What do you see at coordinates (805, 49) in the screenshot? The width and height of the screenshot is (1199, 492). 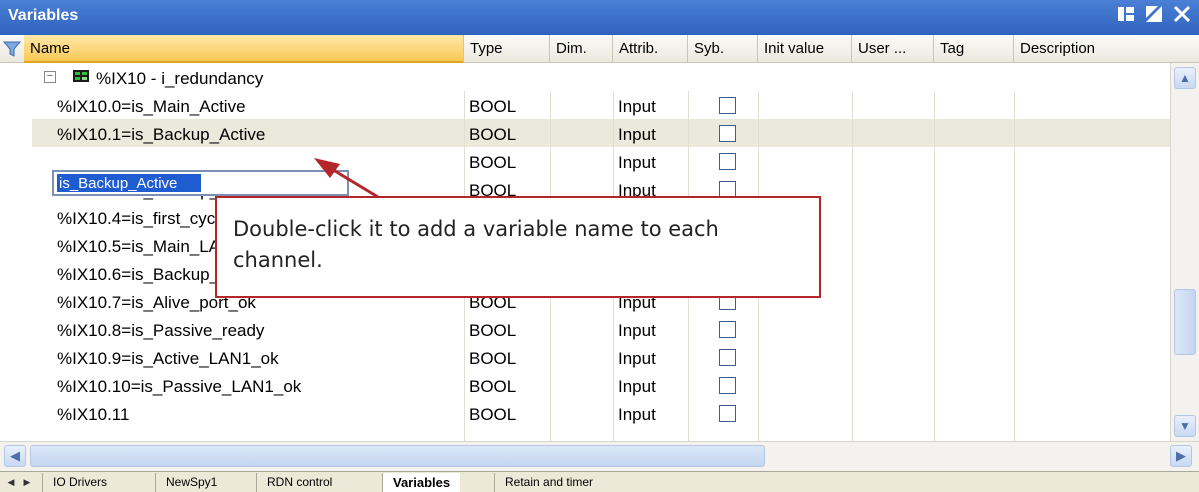 I see `column-init-value: Init value` at bounding box center [805, 49].